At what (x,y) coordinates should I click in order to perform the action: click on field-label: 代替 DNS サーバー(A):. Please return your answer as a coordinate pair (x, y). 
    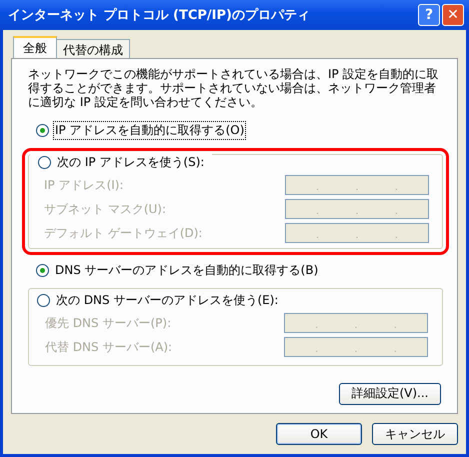
    Looking at the image, I should click on (108, 347).